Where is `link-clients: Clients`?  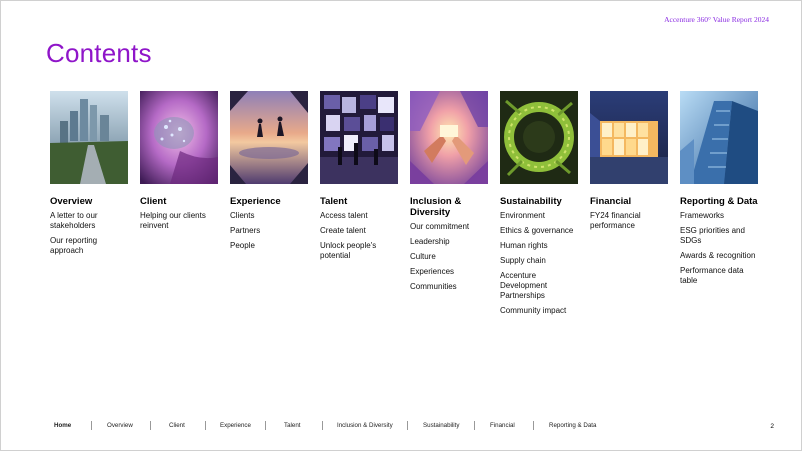
link-clients: Clients is located at coordinates (269, 216).